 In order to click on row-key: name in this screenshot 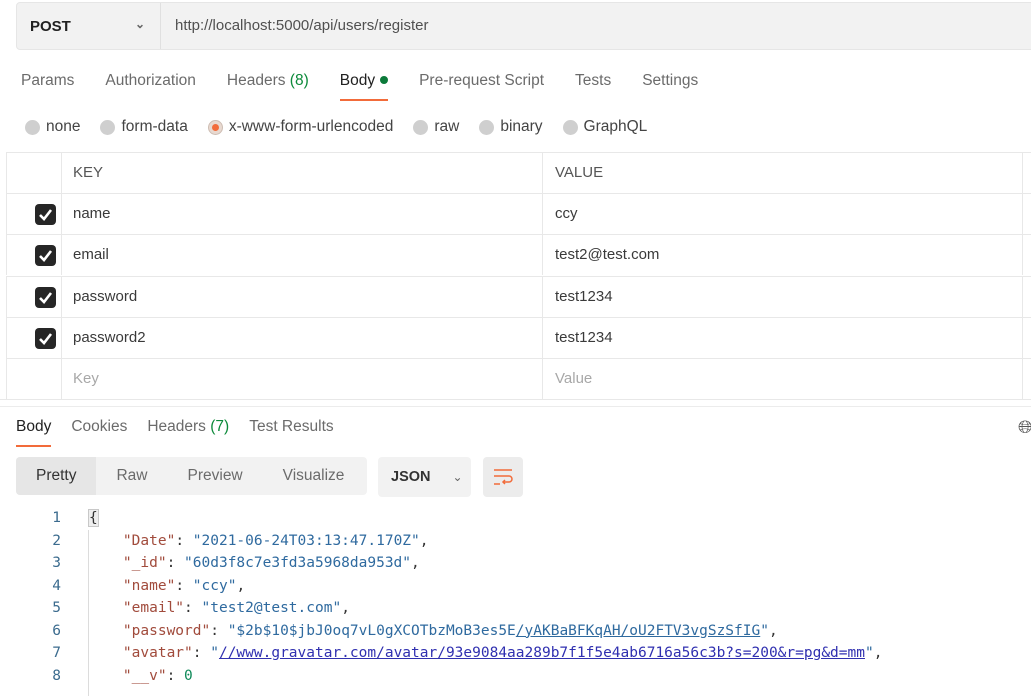, I will do `click(92, 213)`.